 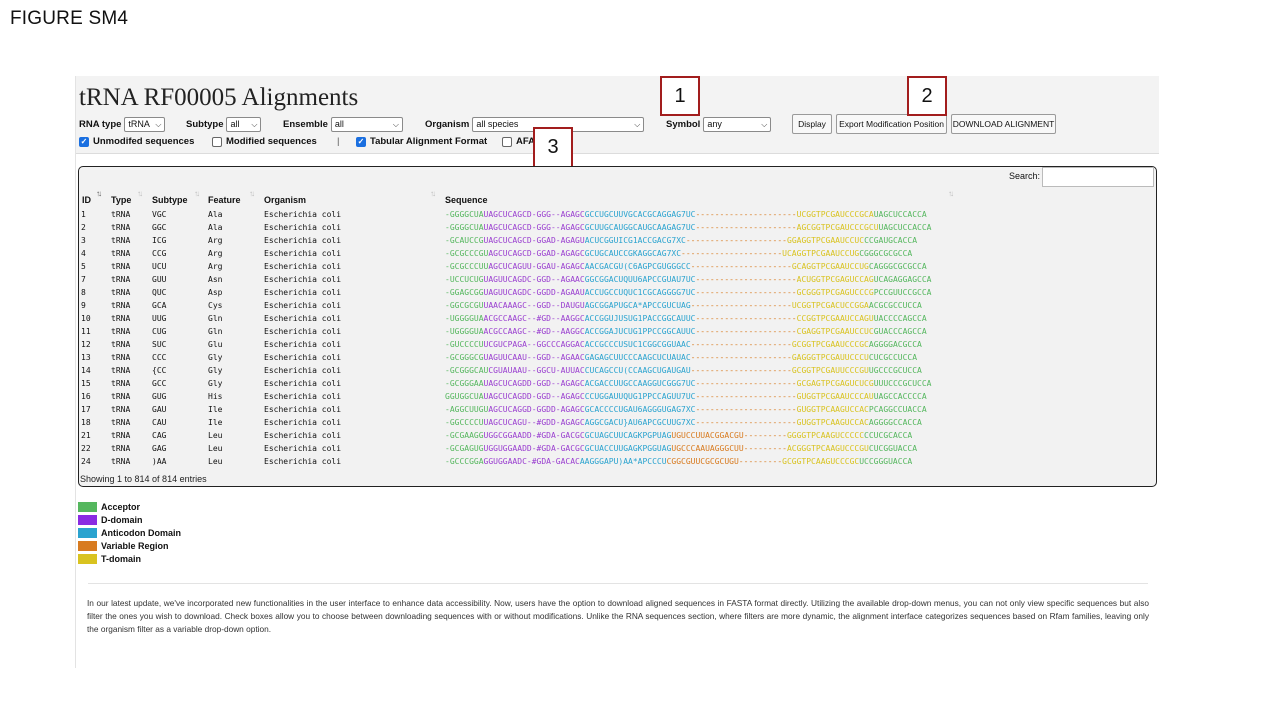 What do you see at coordinates (129, 506) in the screenshot?
I see `legend-item: Acceptor` at bounding box center [129, 506].